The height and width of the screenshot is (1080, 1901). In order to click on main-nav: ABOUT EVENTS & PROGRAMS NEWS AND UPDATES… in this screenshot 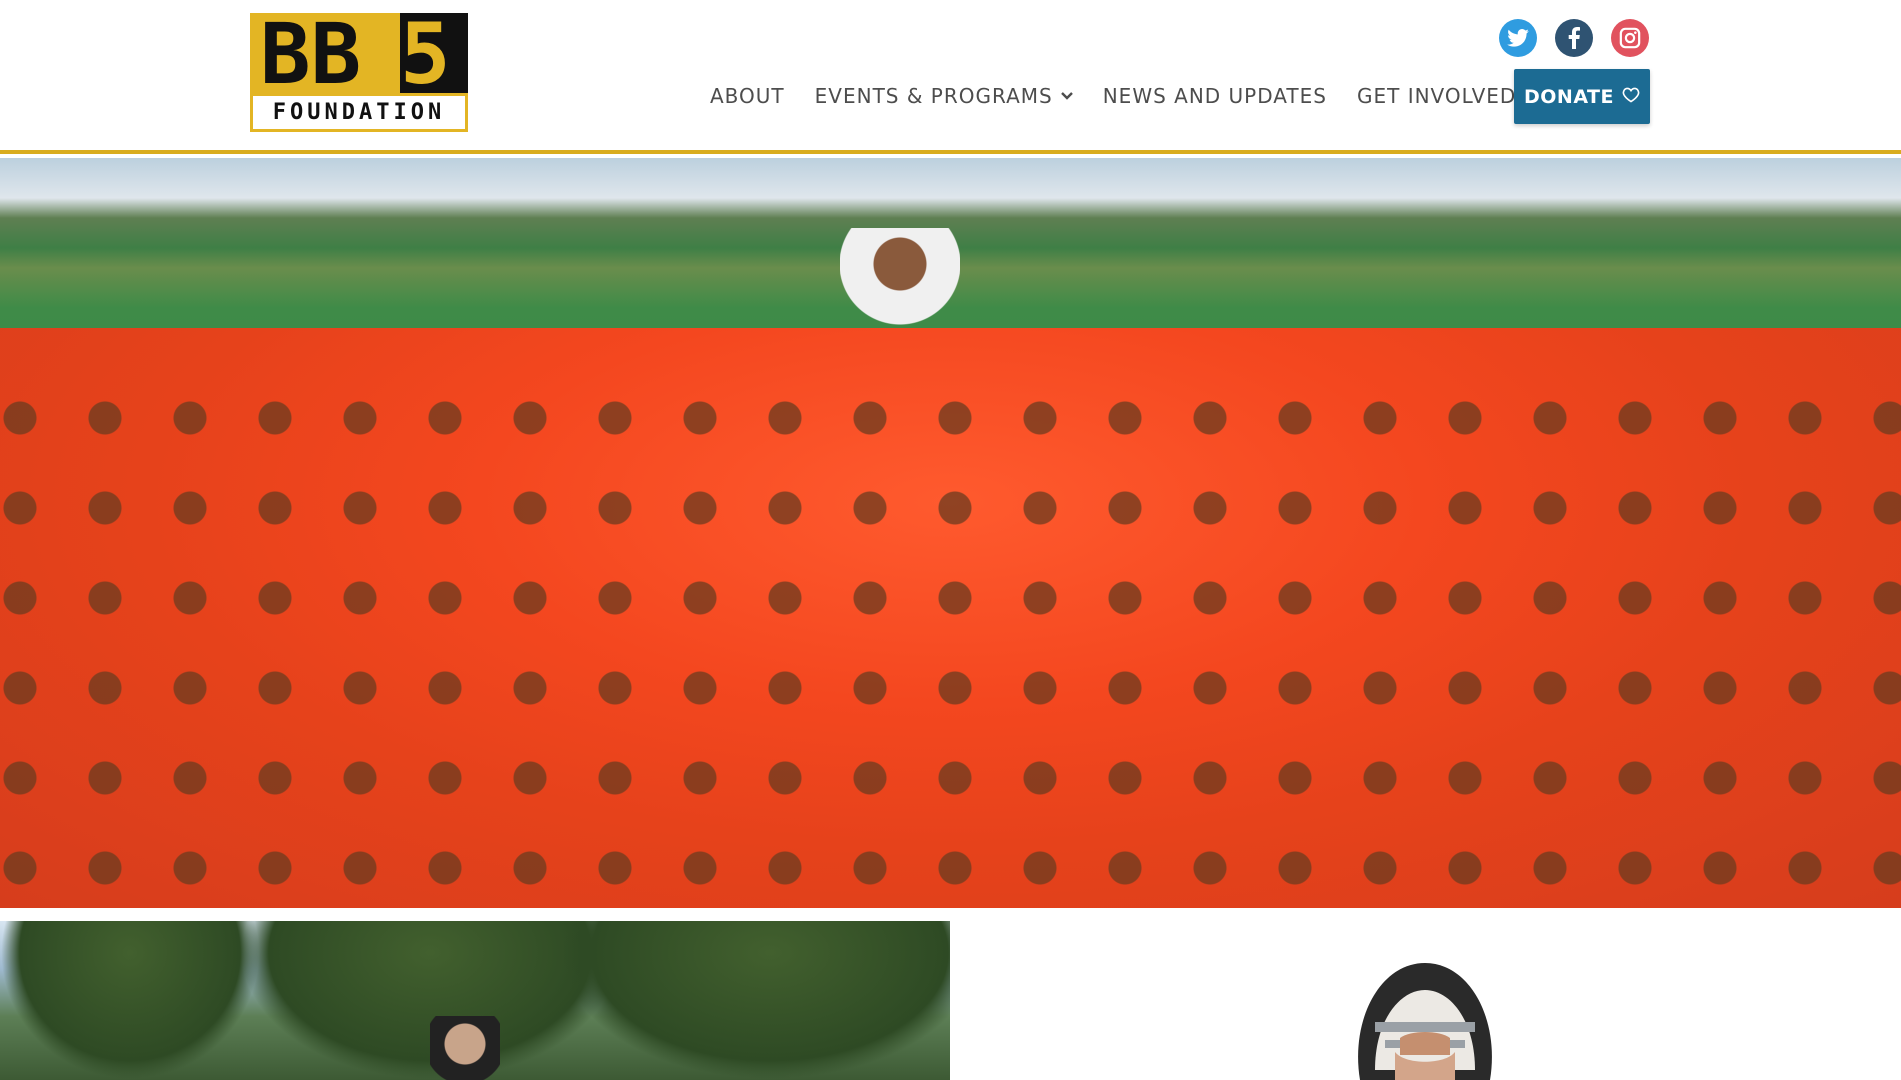, I will do `click(1128, 96)`.